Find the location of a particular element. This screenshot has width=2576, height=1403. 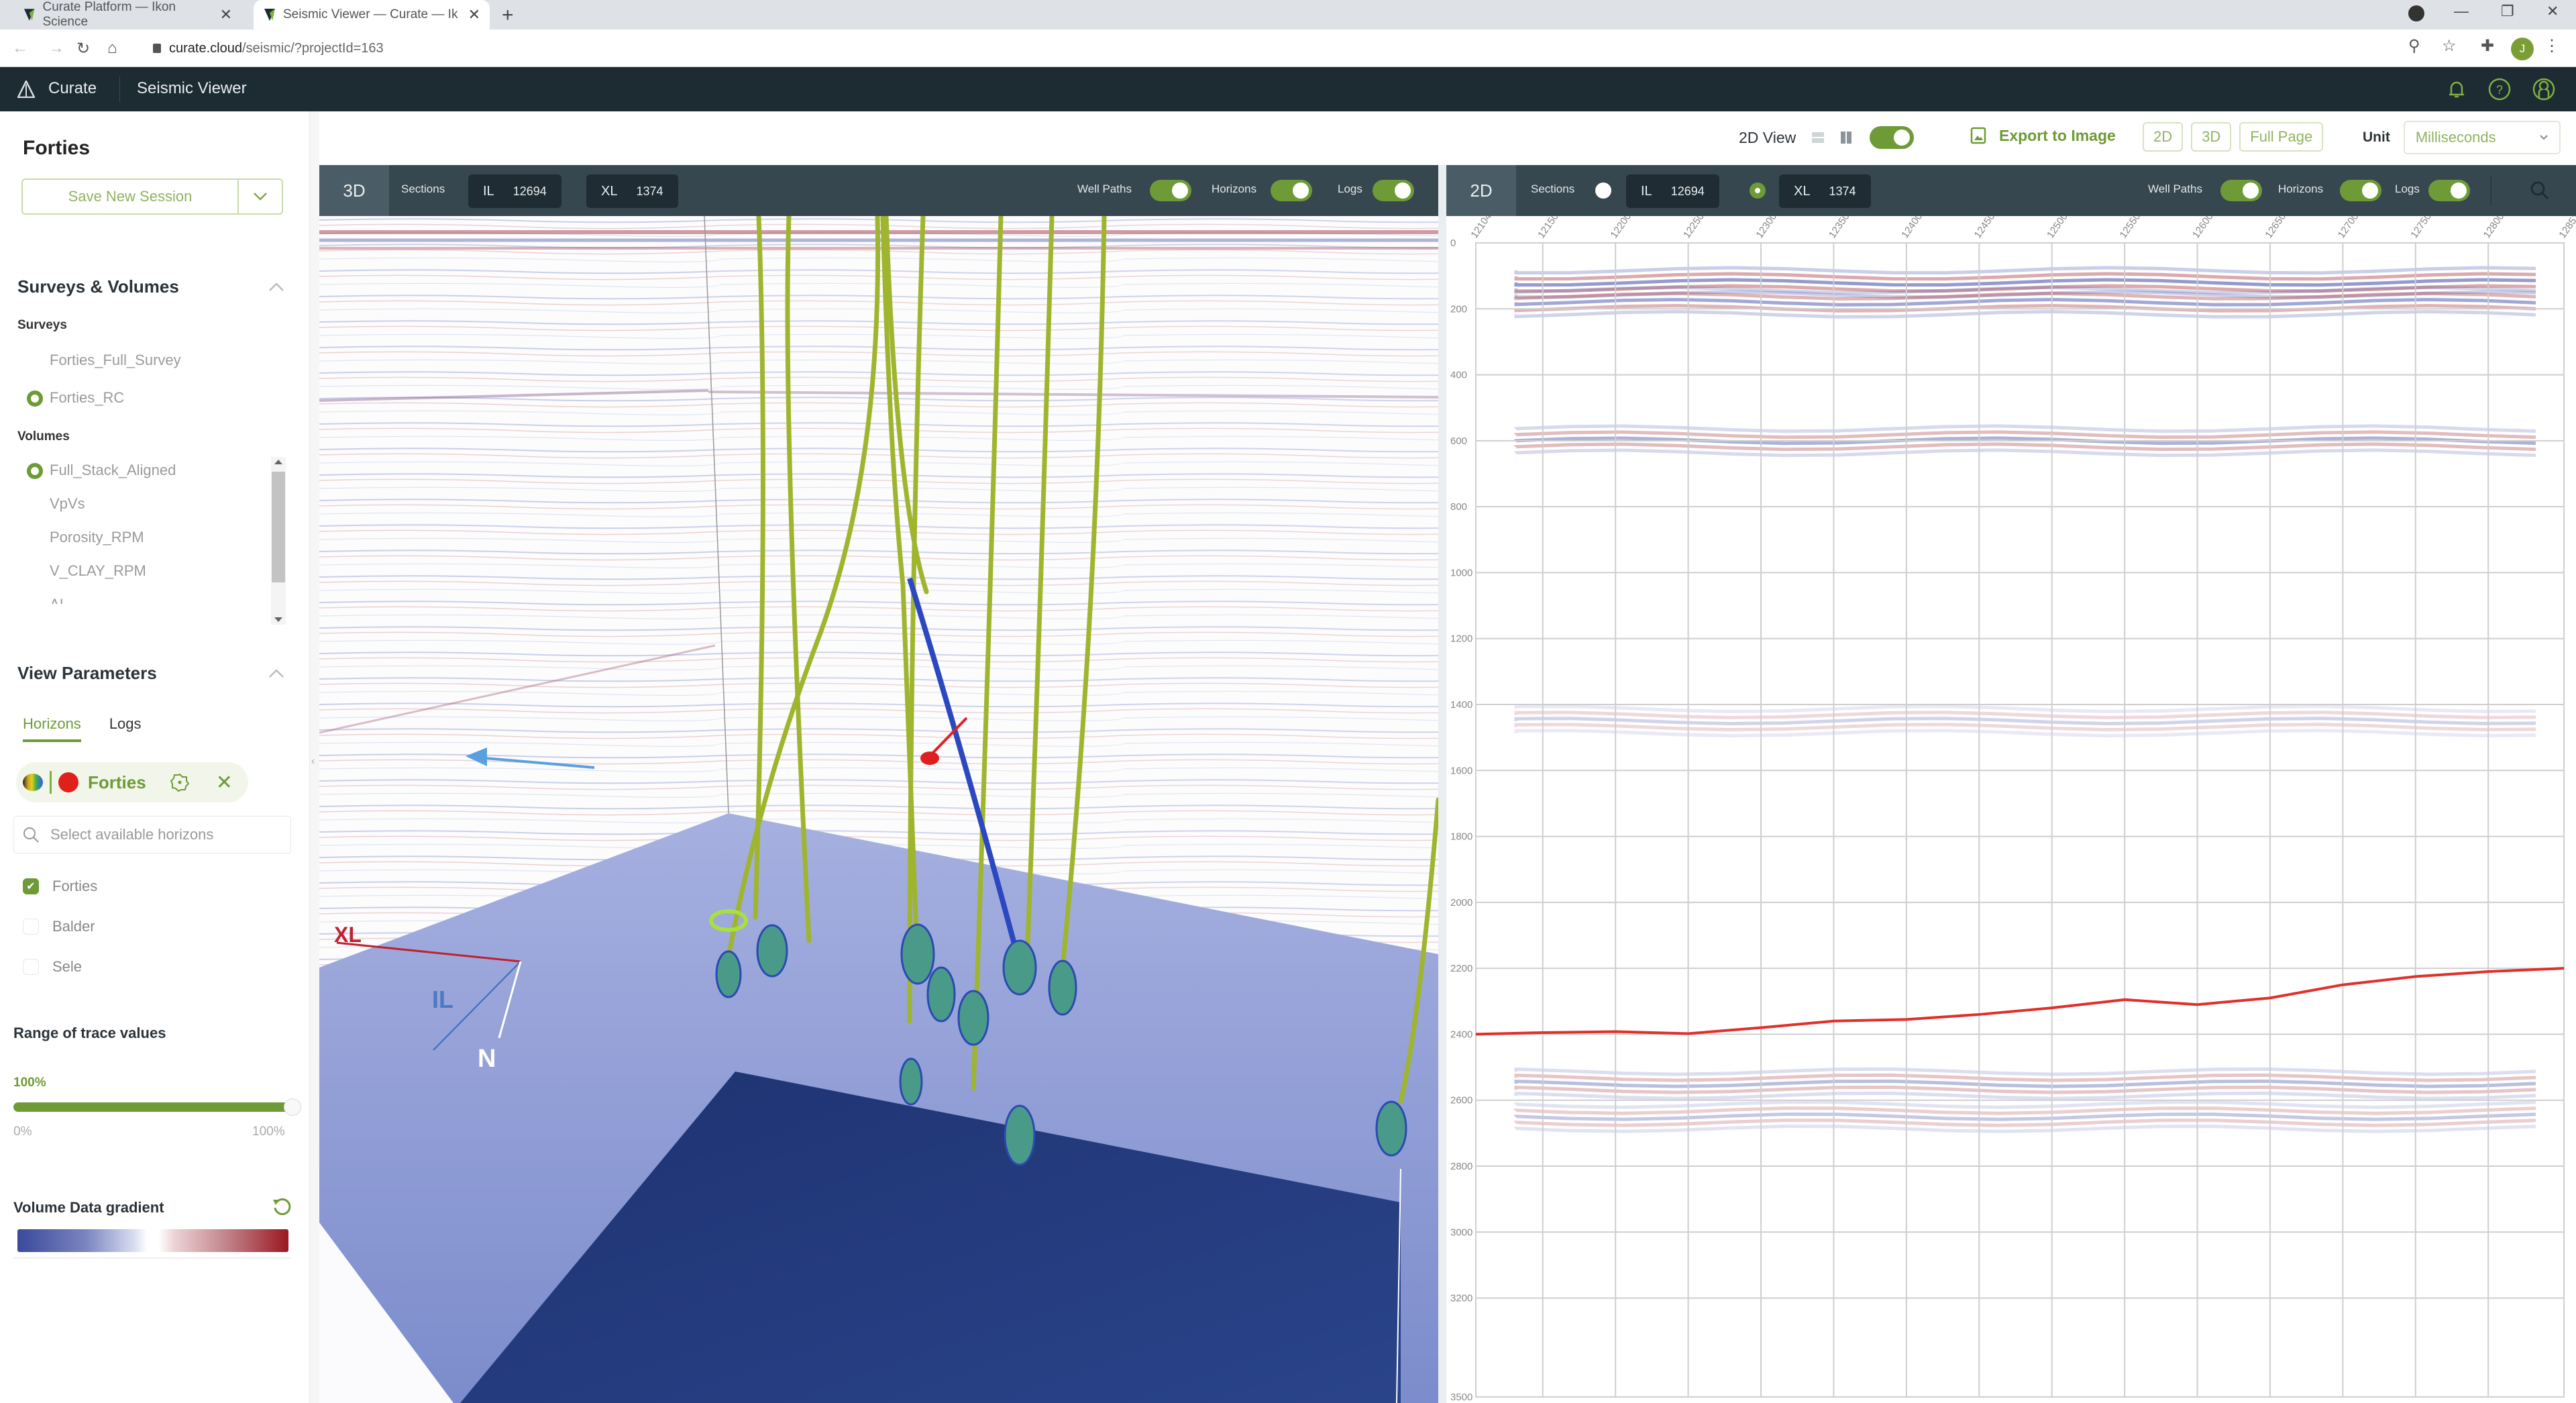

colormap-icon is located at coordinates (33, 783).